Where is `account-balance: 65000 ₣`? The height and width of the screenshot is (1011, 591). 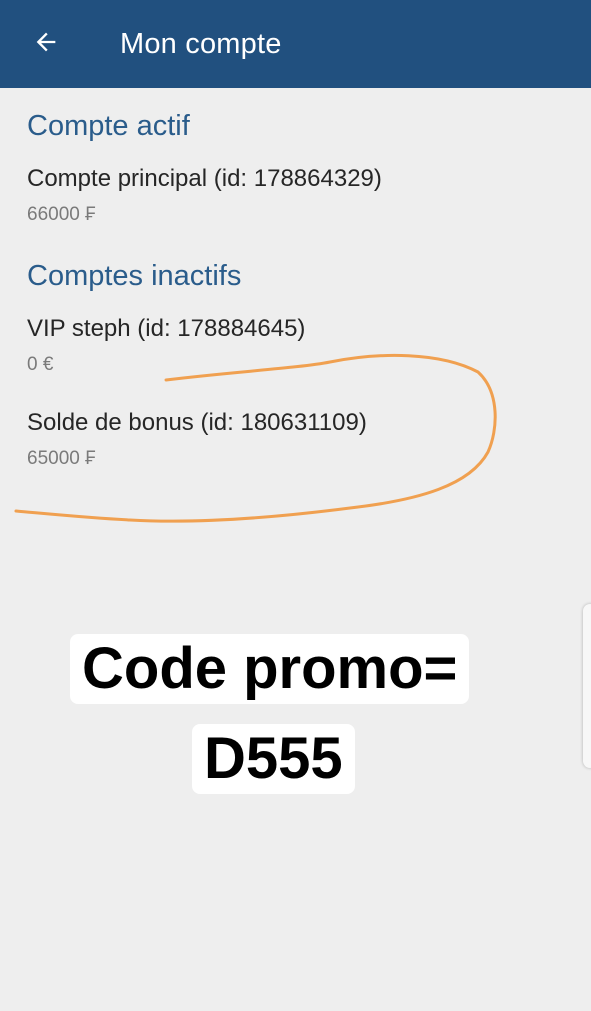 account-balance: 65000 ₣ is located at coordinates (61, 458).